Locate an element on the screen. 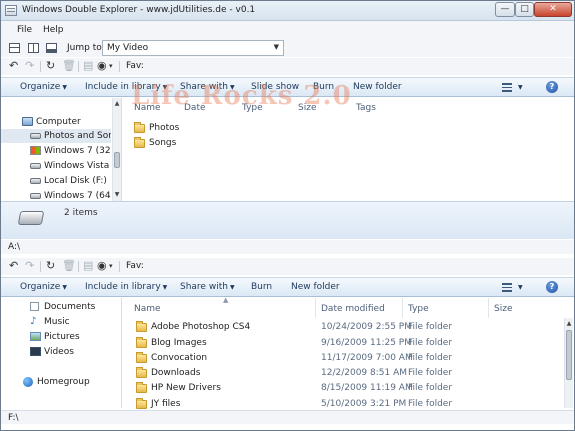 The height and width of the screenshot is (431, 575). column-header-tags: Tags is located at coordinates (366, 108).